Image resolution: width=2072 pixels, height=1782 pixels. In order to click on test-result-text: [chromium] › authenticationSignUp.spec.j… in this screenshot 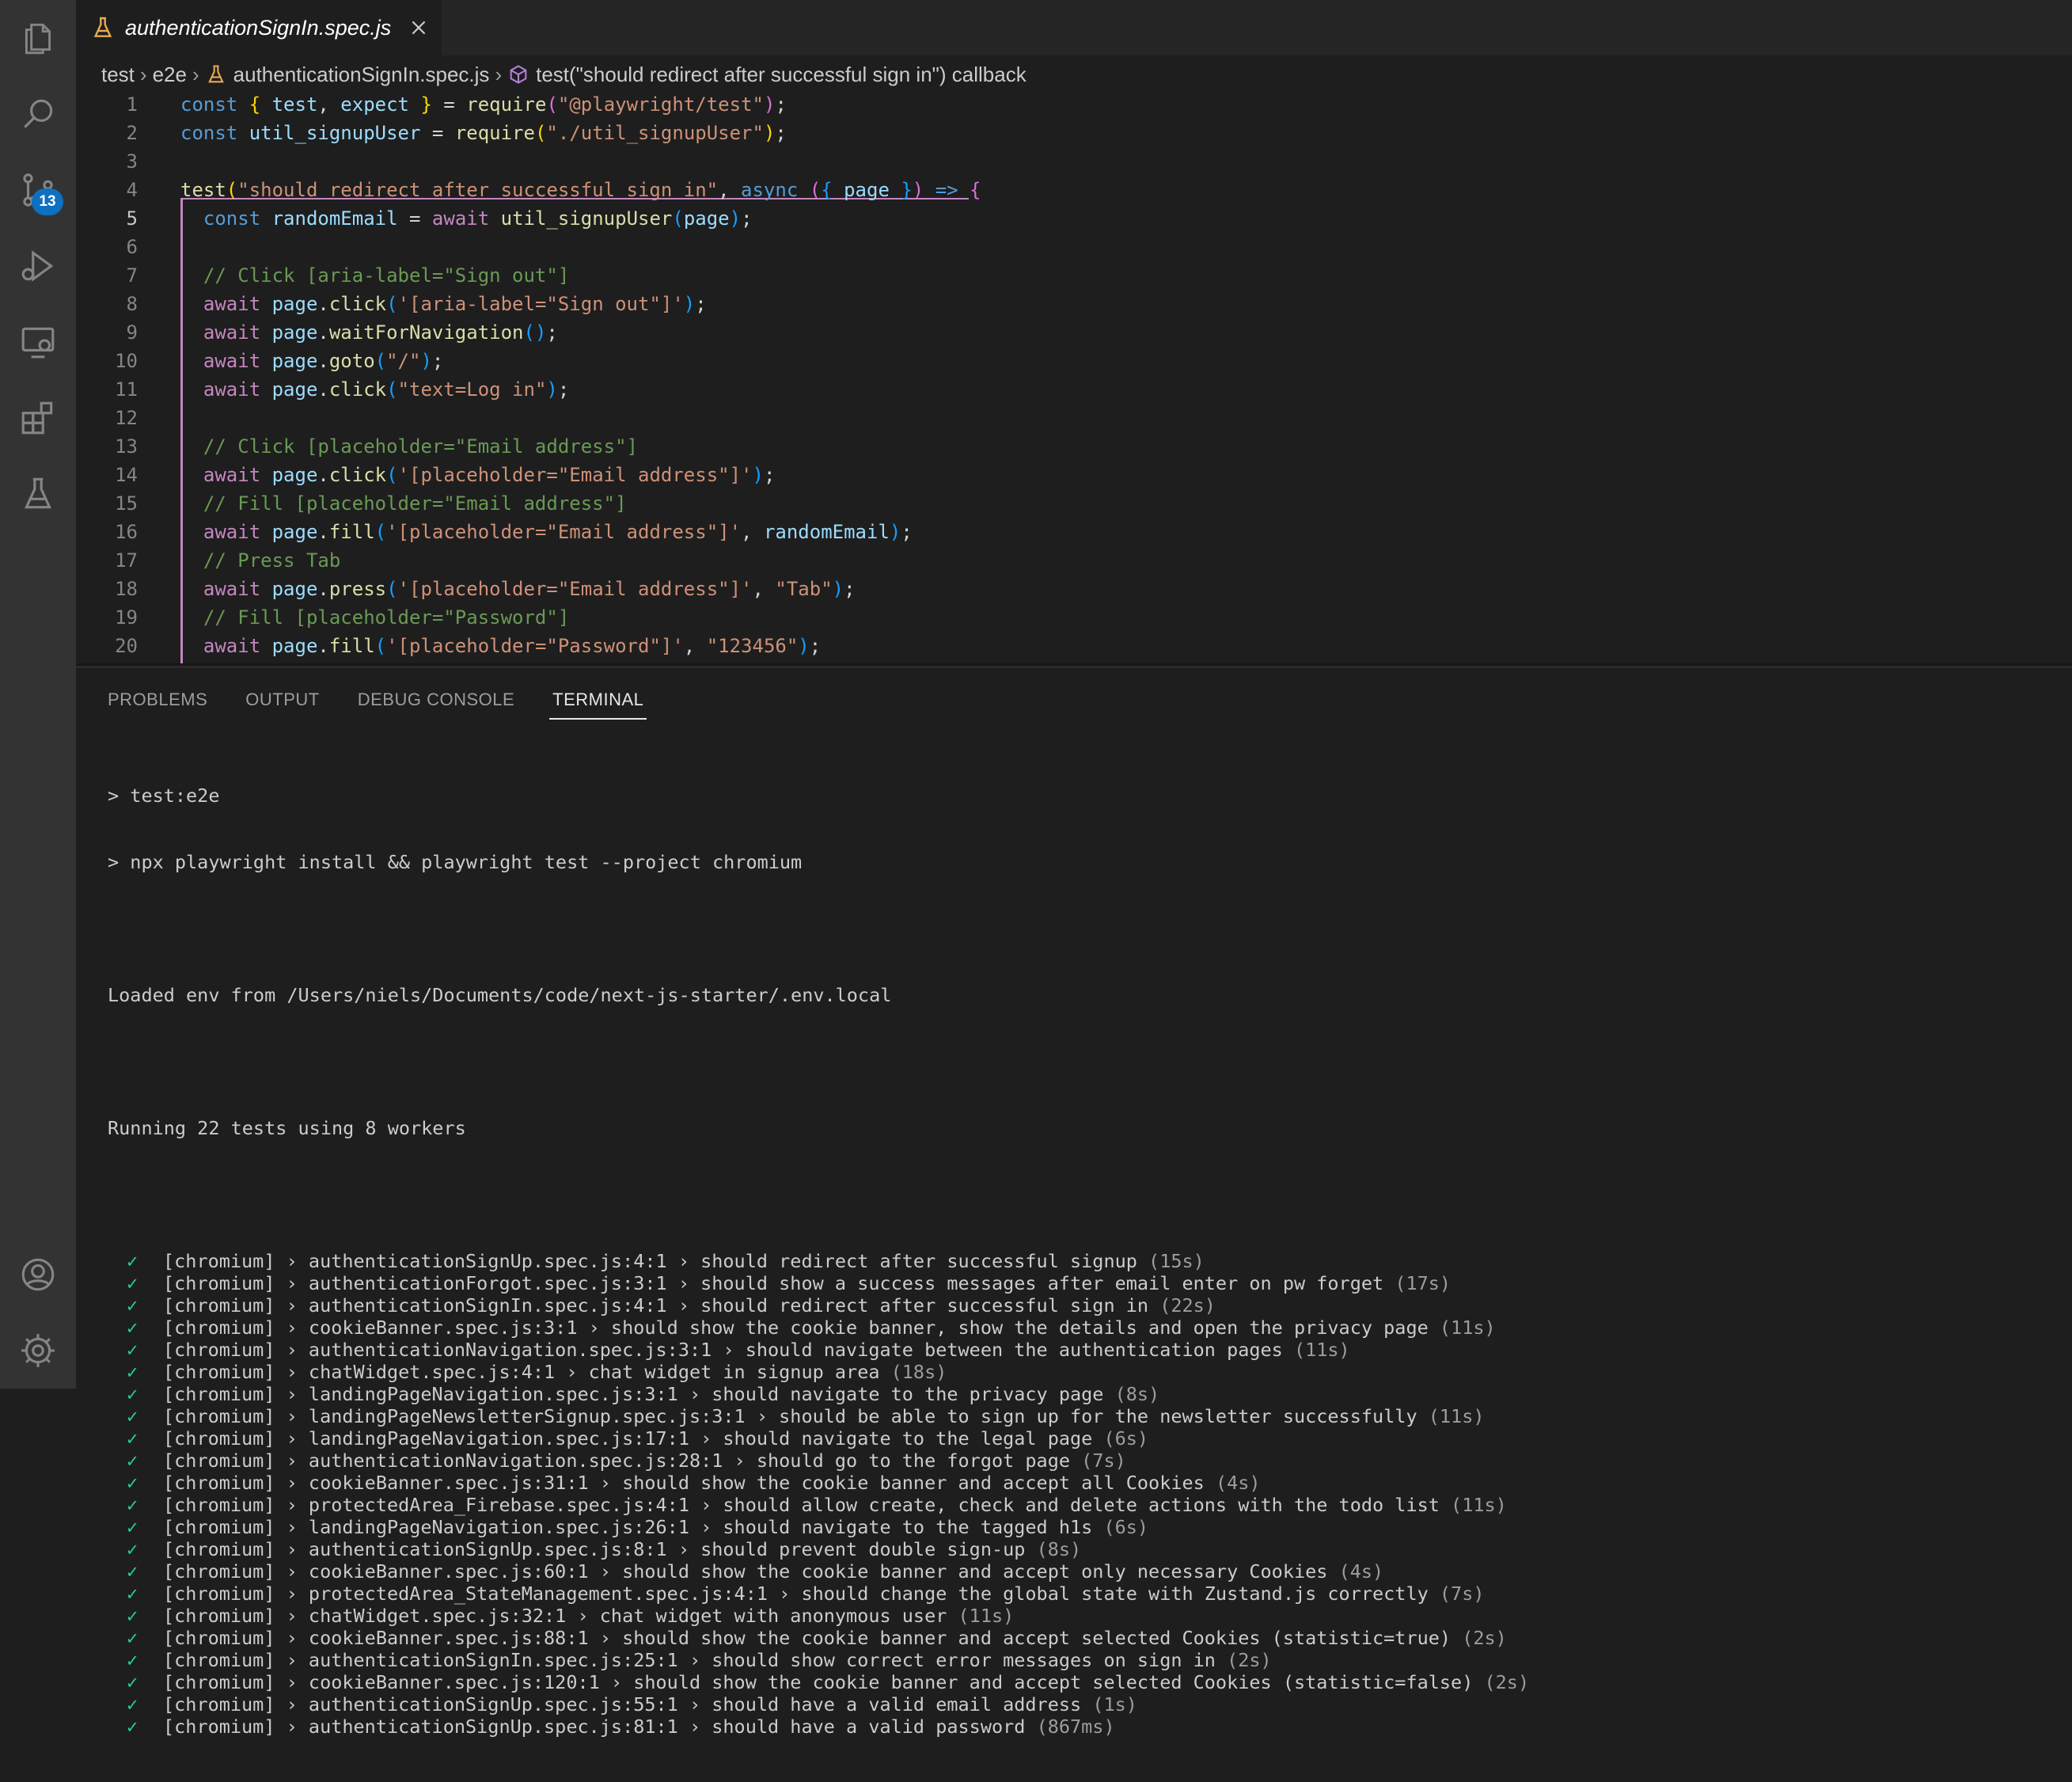, I will do `click(656, 1261)`.